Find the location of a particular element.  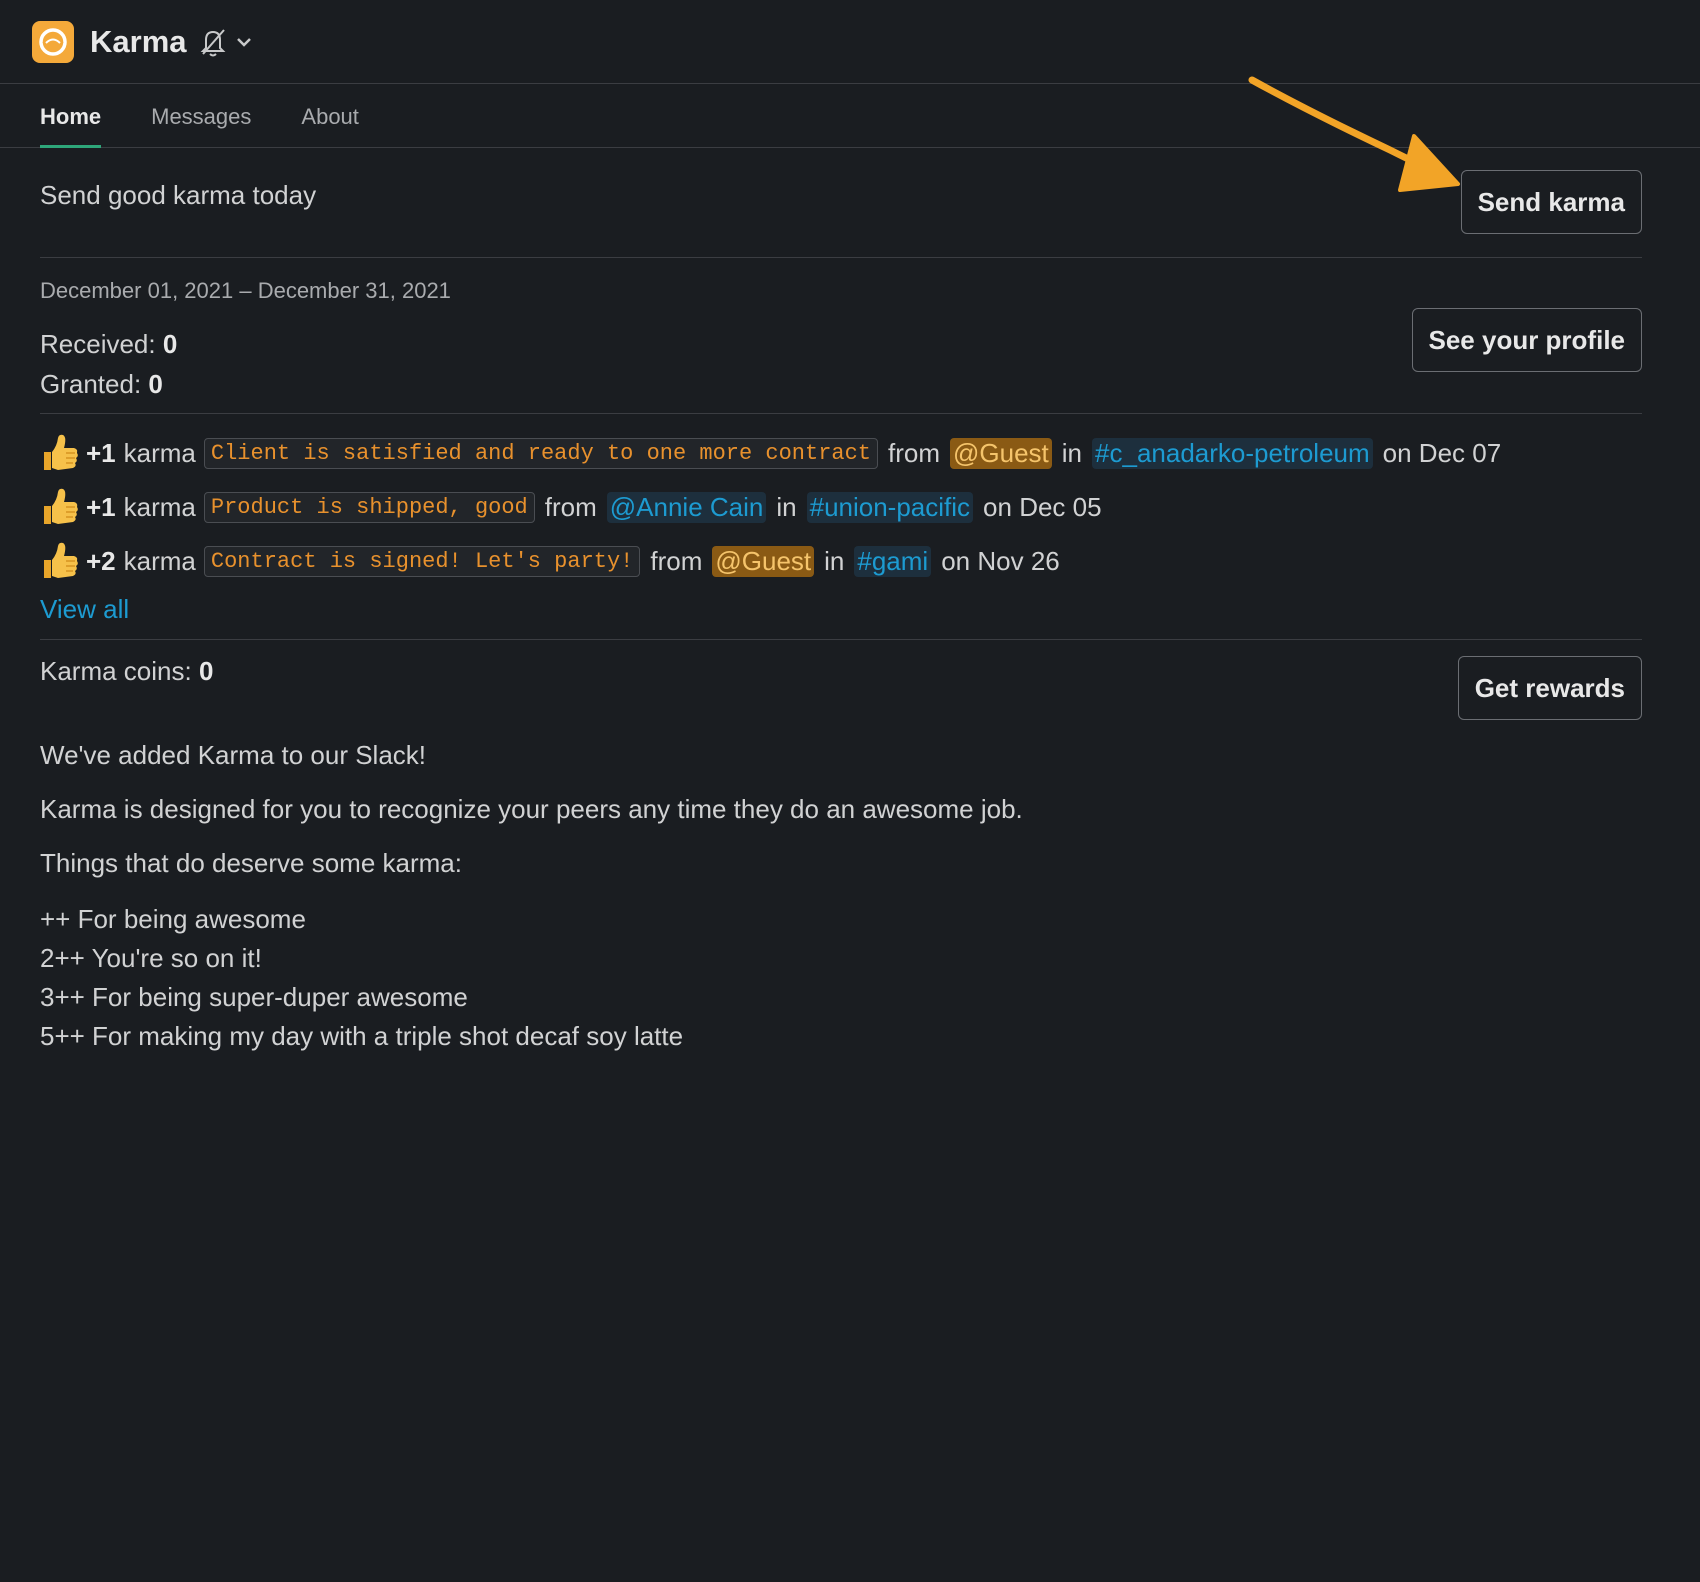

karma-date: on Dec 07 is located at coordinates (1442, 452).